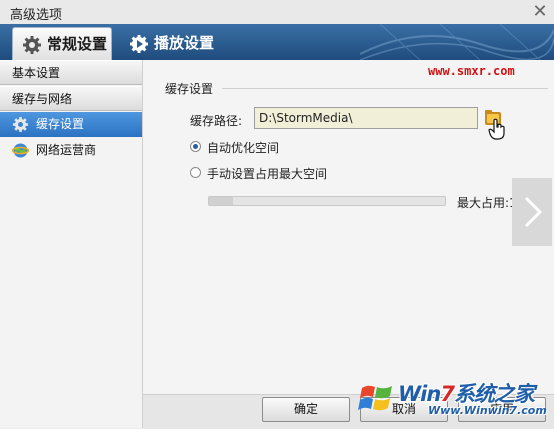 This screenshot has width=554, height=429. Describe the element at coordinates (20, 150) in the screenshot. I see `globe-icon` at that location.